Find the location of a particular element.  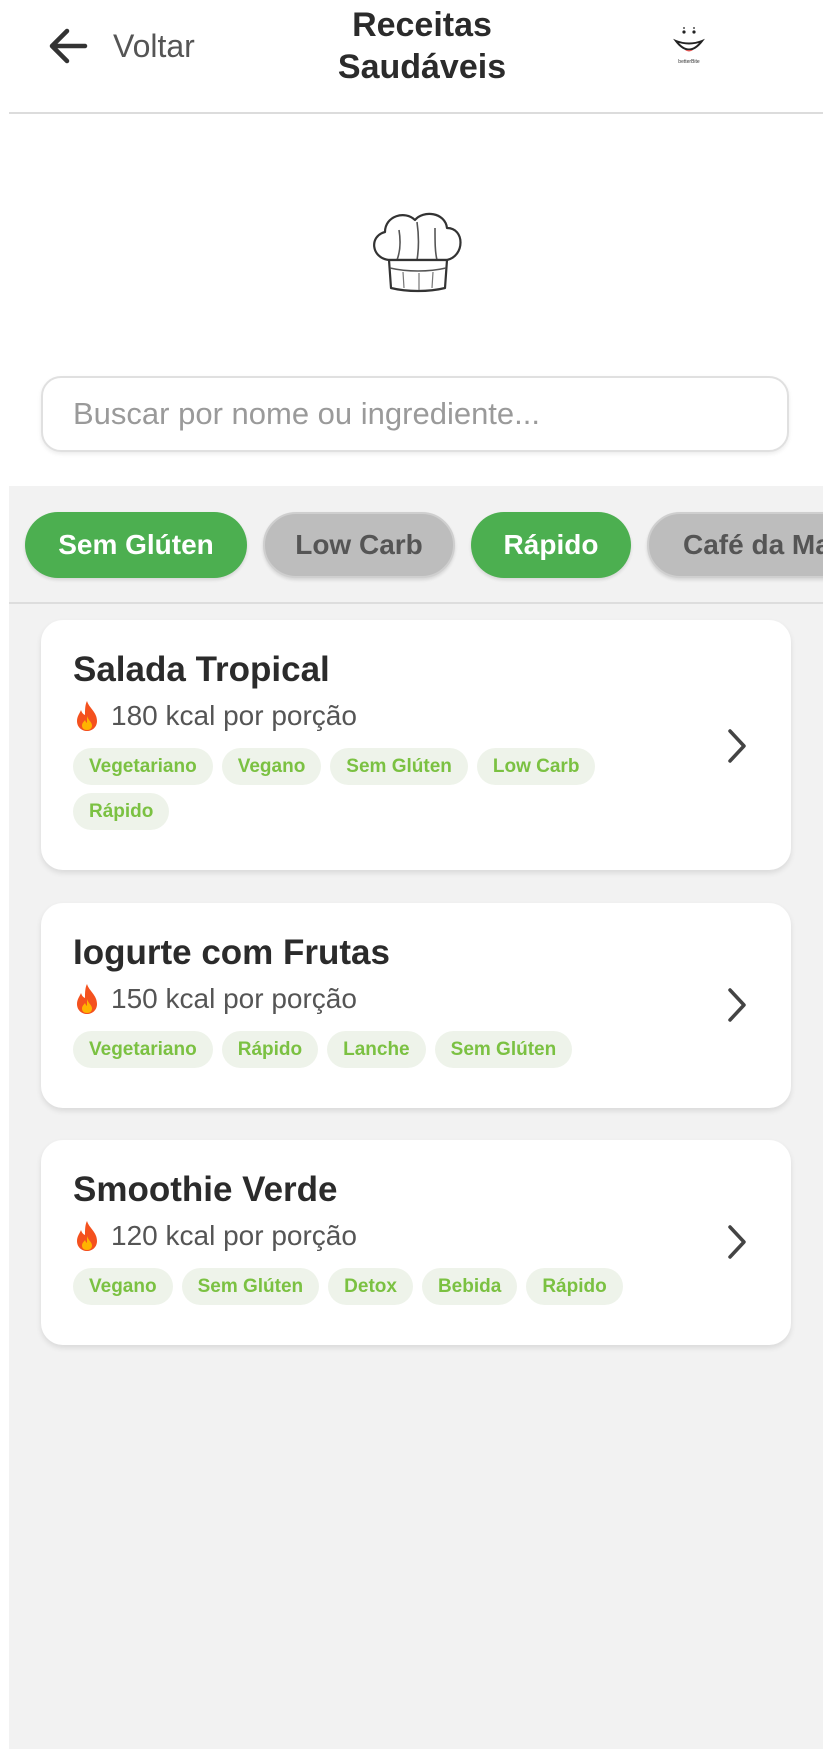

filter-chip-cafe-da-manha: Café da Ma is located at coordinates (735, 545).